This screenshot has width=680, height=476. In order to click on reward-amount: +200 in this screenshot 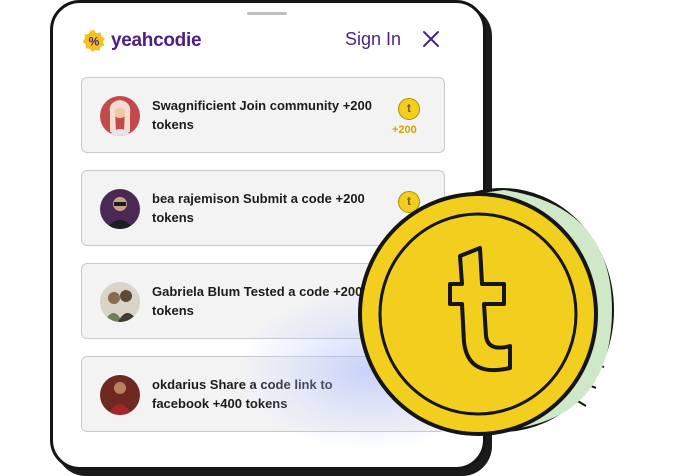, I will do `click(404, 130)`.